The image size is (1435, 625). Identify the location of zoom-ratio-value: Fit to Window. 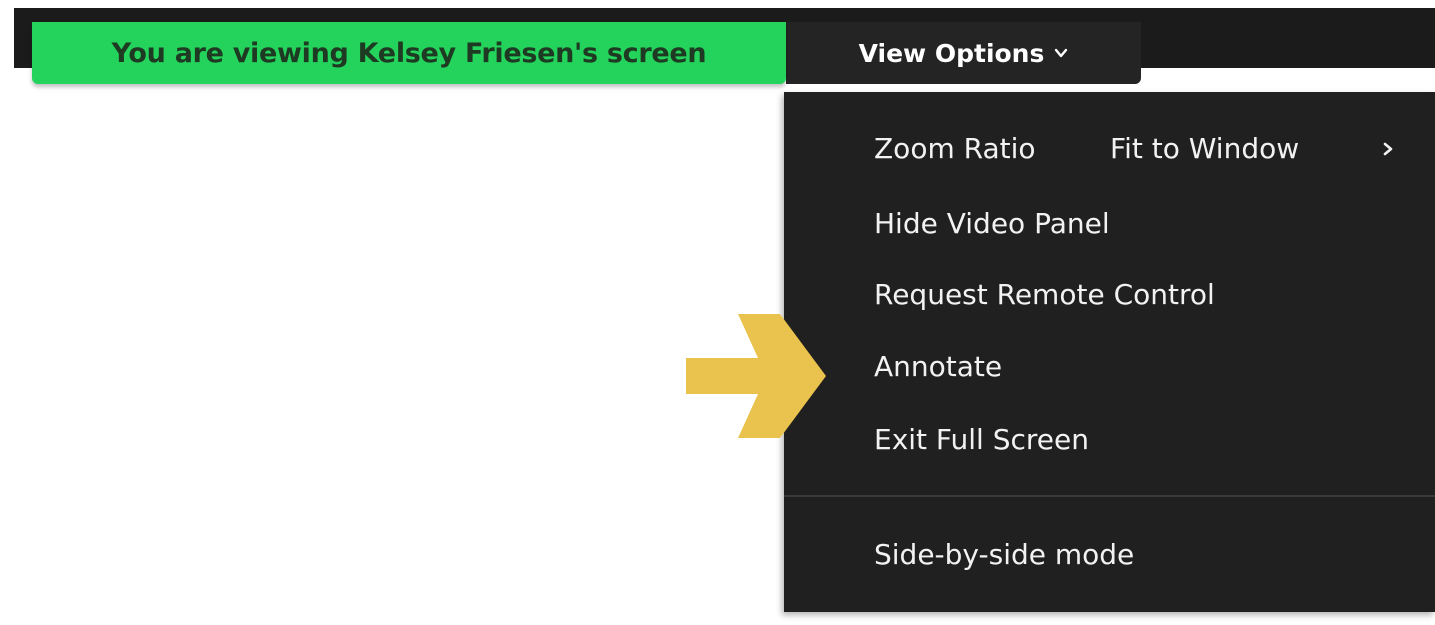
(1205, 148).